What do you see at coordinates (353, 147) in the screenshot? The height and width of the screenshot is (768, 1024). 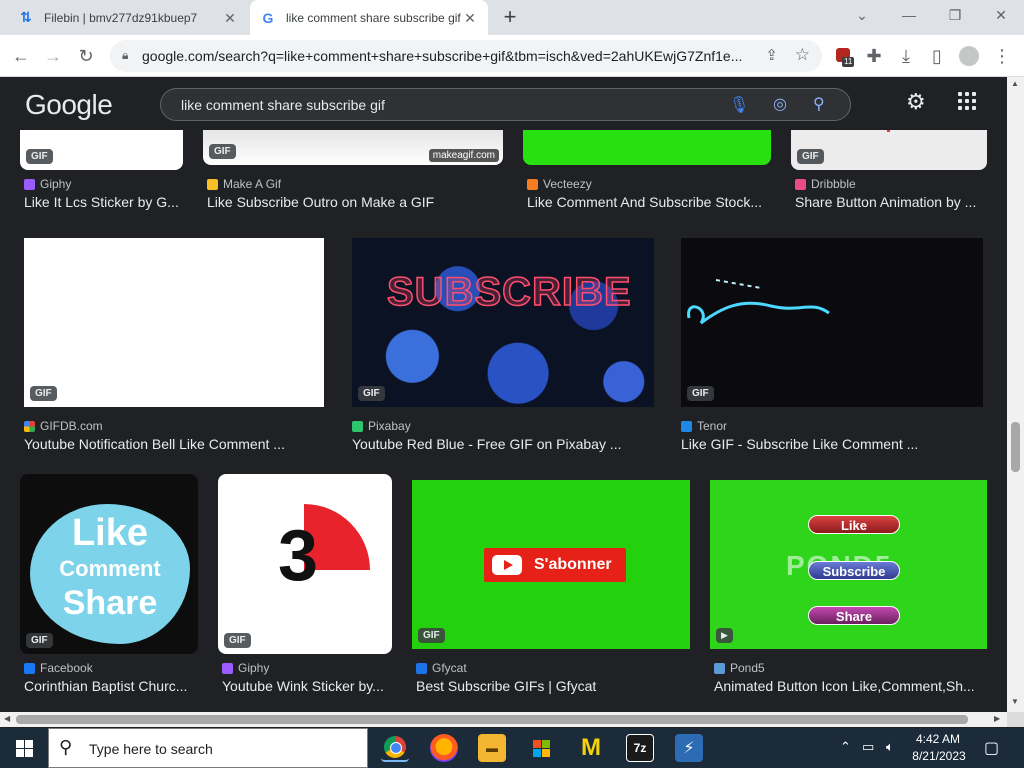 I see `result-thumbnail: GIF makeagif.com` at bounding box center [353, 147].